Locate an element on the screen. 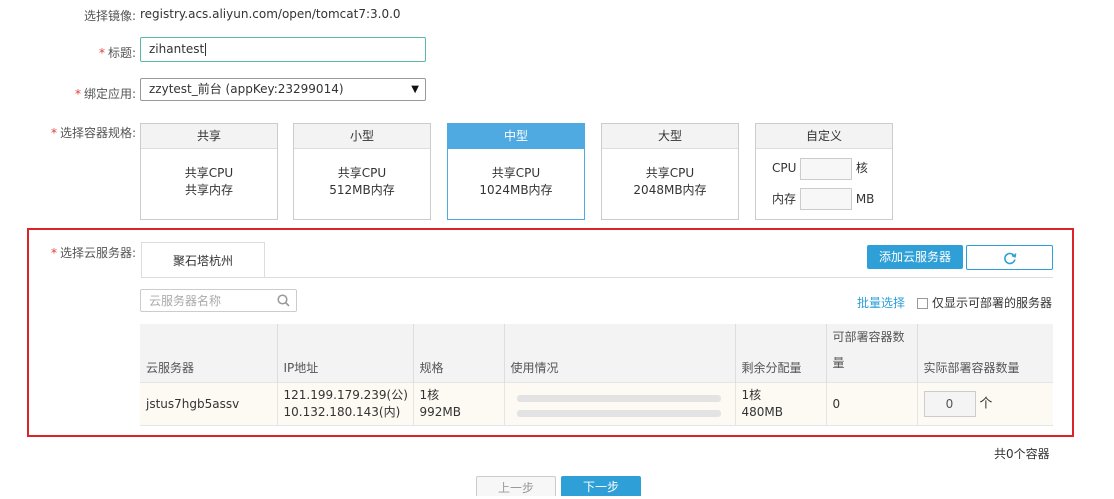  server-search-input: 云服务器名称 is located at coordinates (218, 300).